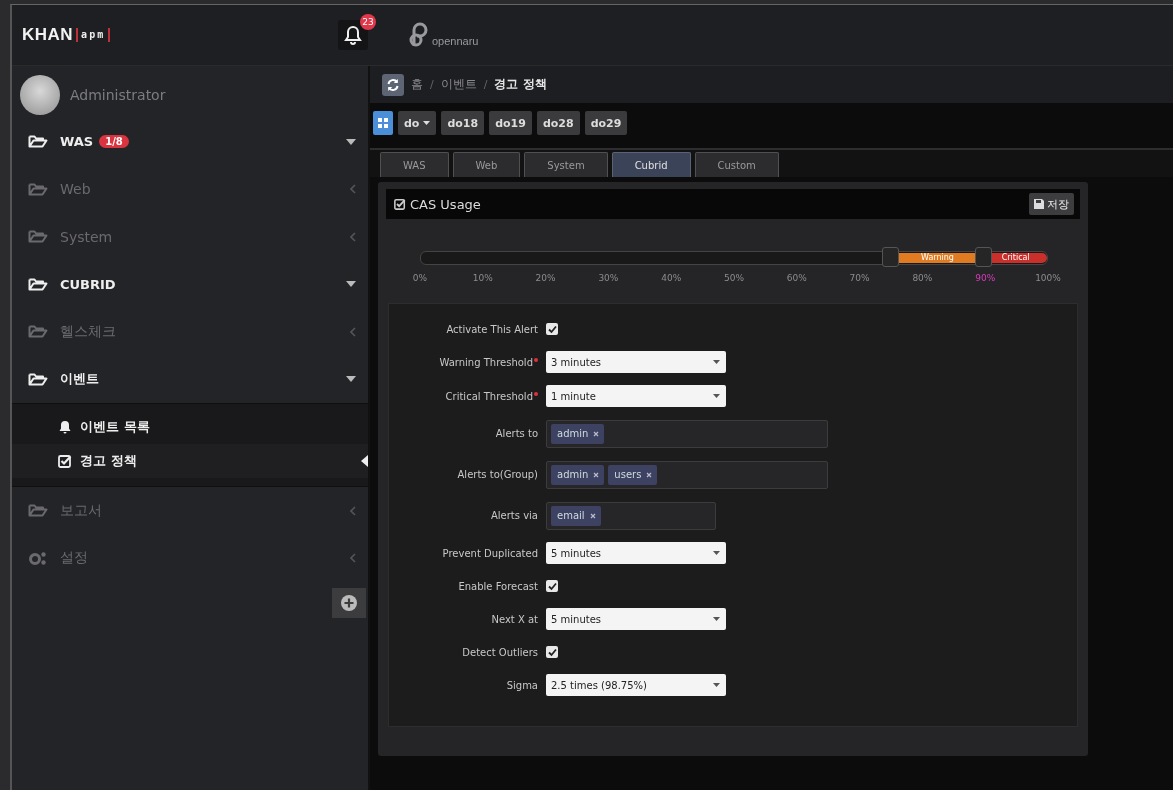  What do you see at coordinates (482, 278) in the screenshot?
I see `scale-label: 10%` at bounding box center [482, 278].